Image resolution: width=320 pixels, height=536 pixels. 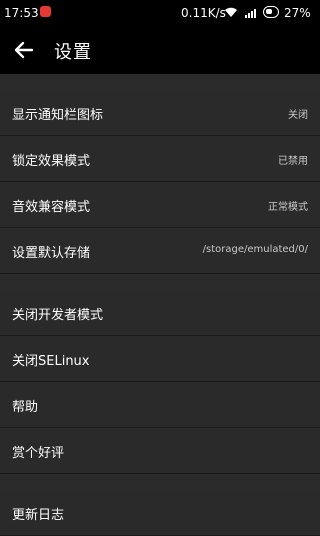 I want to click on app-bar: 设置, so click(x=160, y=50).